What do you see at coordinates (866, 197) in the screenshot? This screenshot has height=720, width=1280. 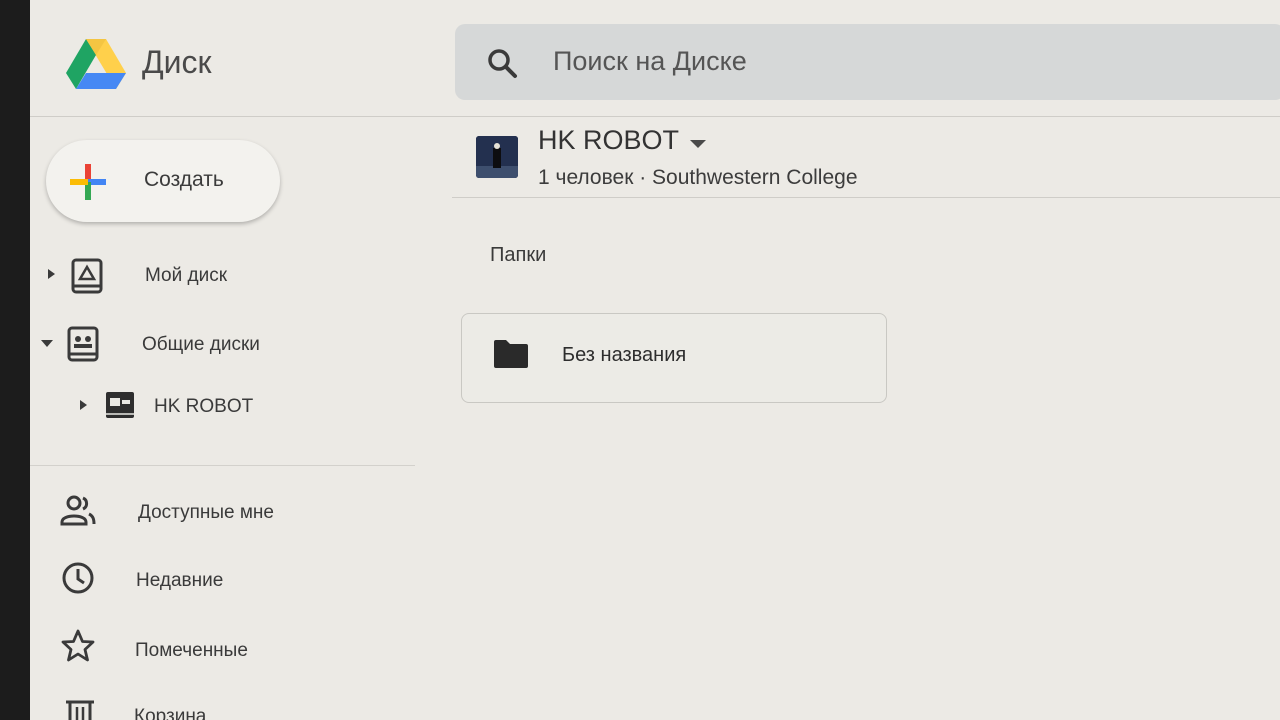 I see `main-divider` at bounding box center [866, 197].